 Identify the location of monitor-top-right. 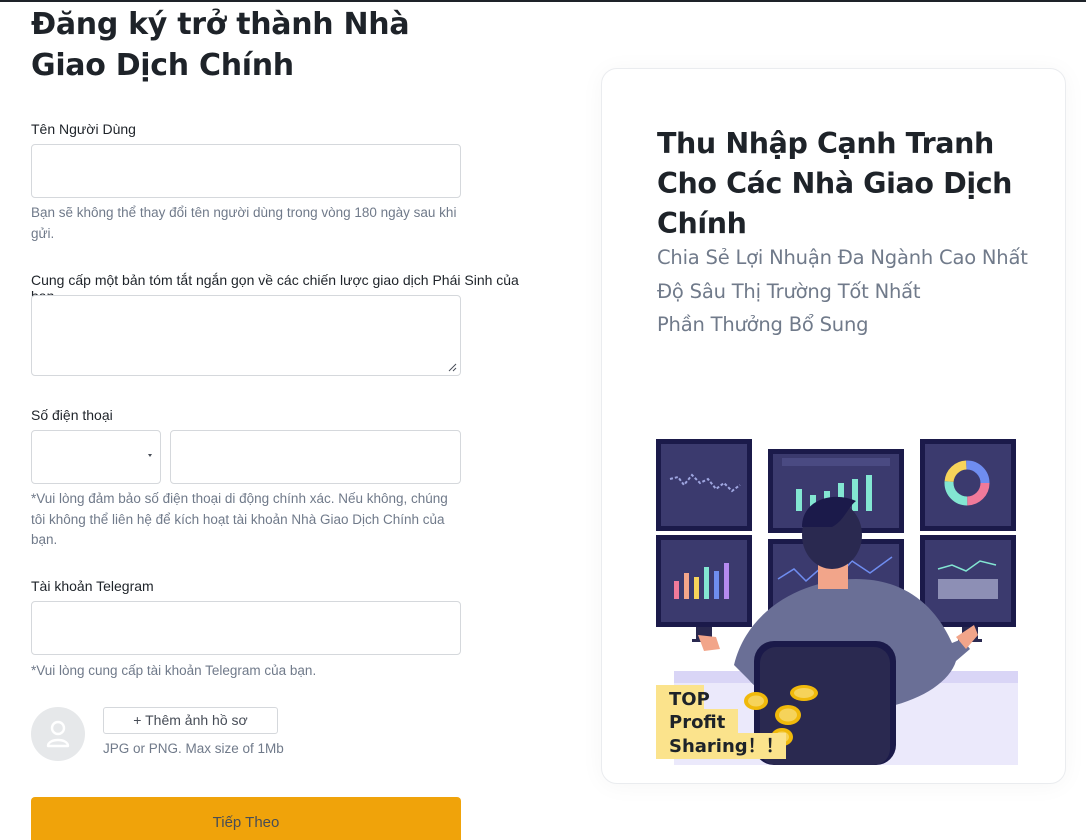
(968, 485).